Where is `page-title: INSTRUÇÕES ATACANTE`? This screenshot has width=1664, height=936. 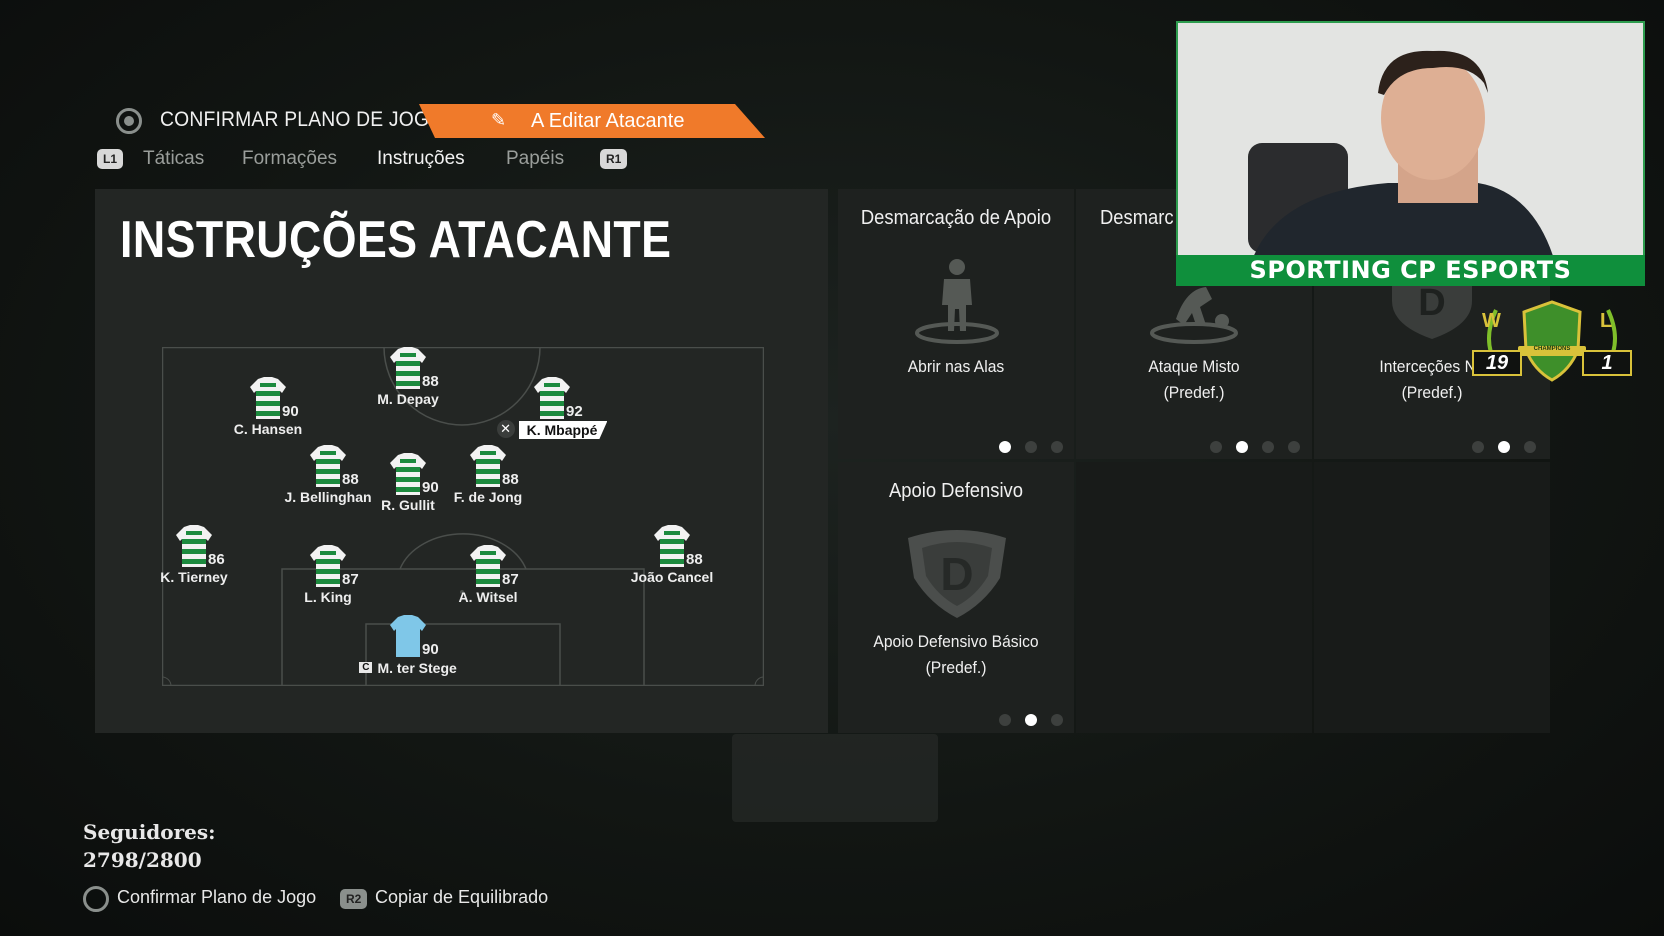
page-title: INSTRUÇÕES ATACANTE is located at coordinates (396, 240).